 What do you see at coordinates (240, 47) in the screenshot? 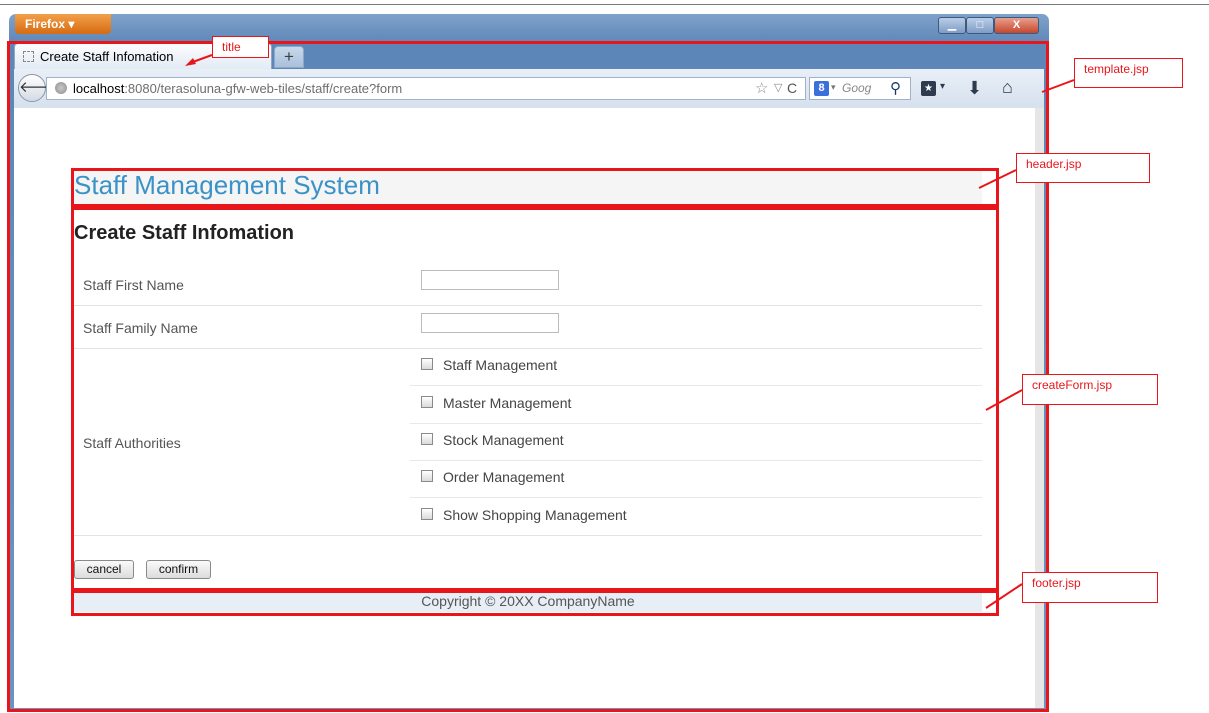
I see `title-annotation-label: title` at bounding box center [240, 47].